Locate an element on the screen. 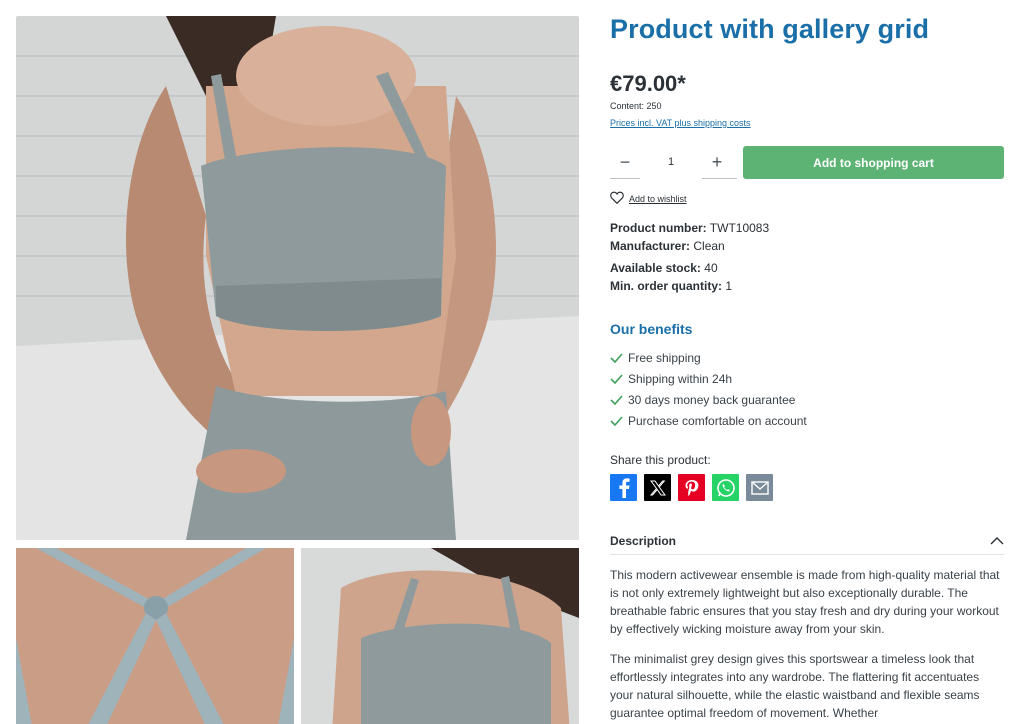  benefit-item: Free shipping is located at coordinates (708, 357).